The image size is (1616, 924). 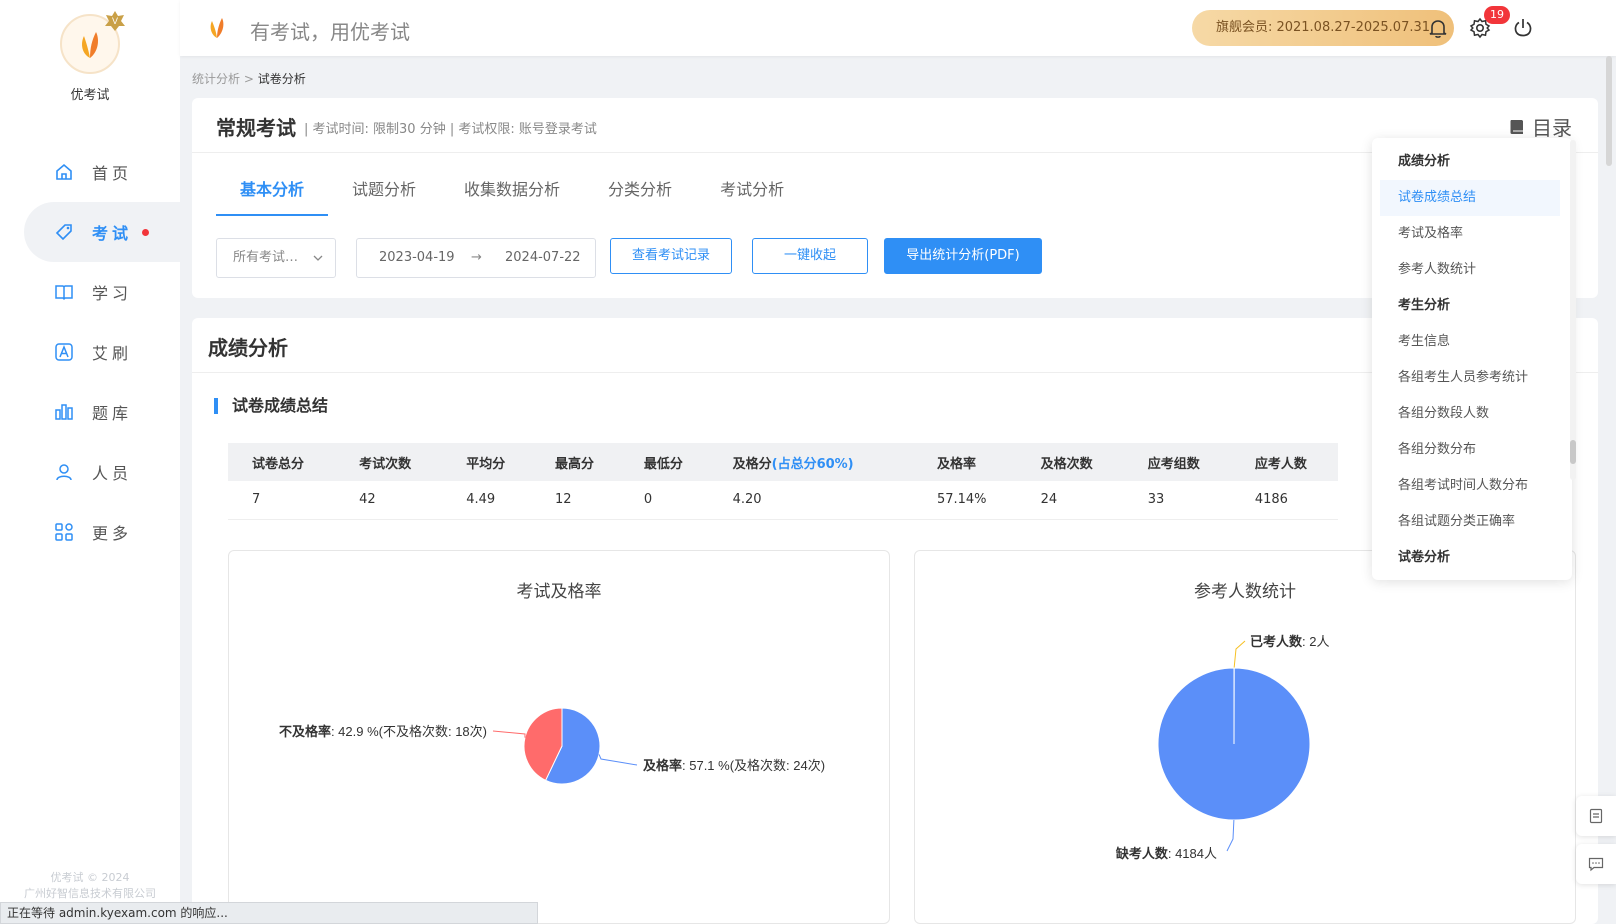 I want to click on sidebar-item-label: 考试, so click(x=112, y=233).